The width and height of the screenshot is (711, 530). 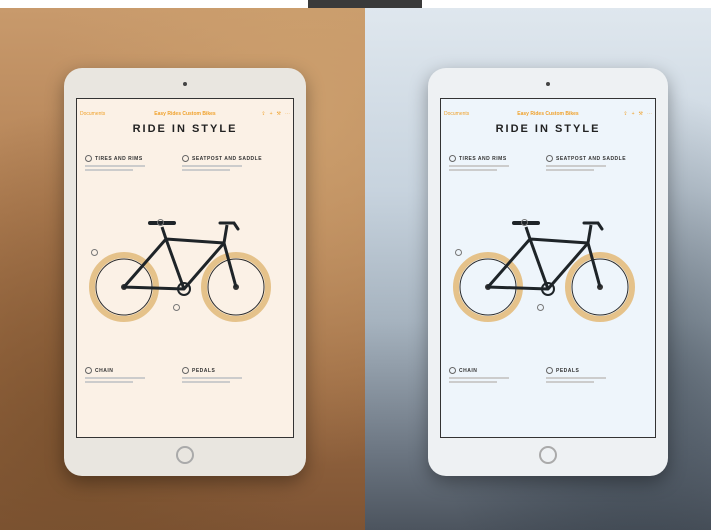 I want to click on top-strip, so click(x=355, y=4).